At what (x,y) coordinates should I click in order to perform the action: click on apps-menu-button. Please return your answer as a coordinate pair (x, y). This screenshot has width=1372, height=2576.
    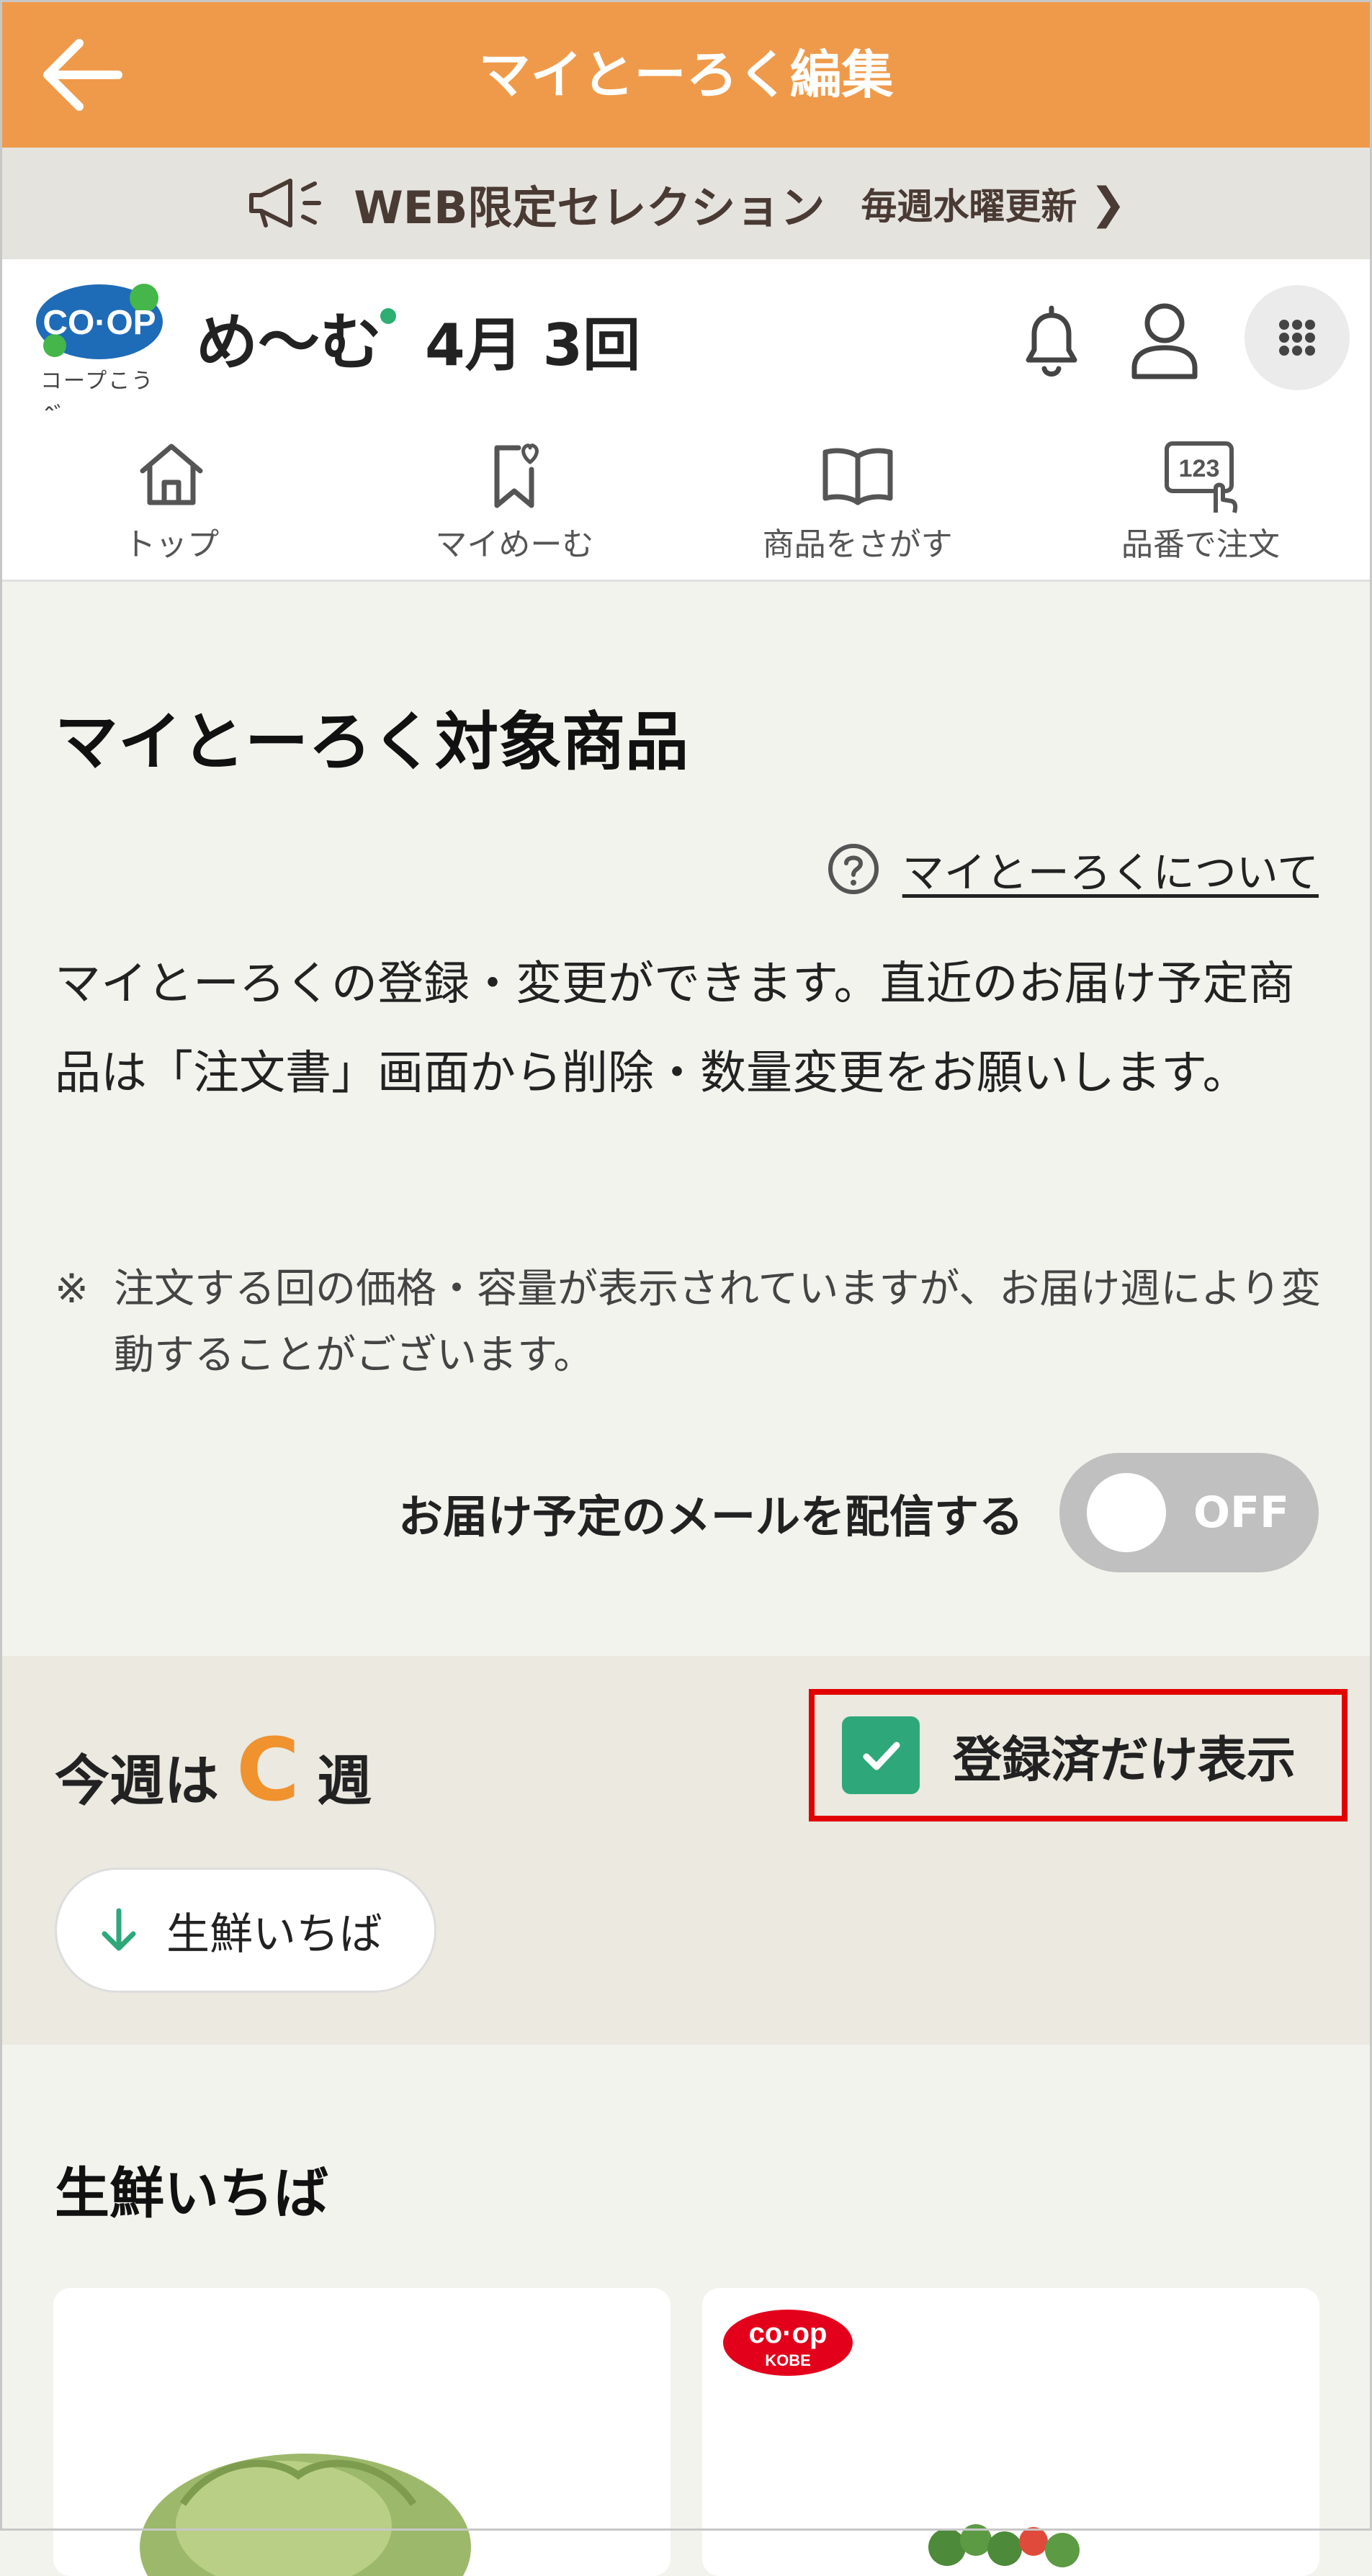
    Looking at the image, I should click on (1297, 337).